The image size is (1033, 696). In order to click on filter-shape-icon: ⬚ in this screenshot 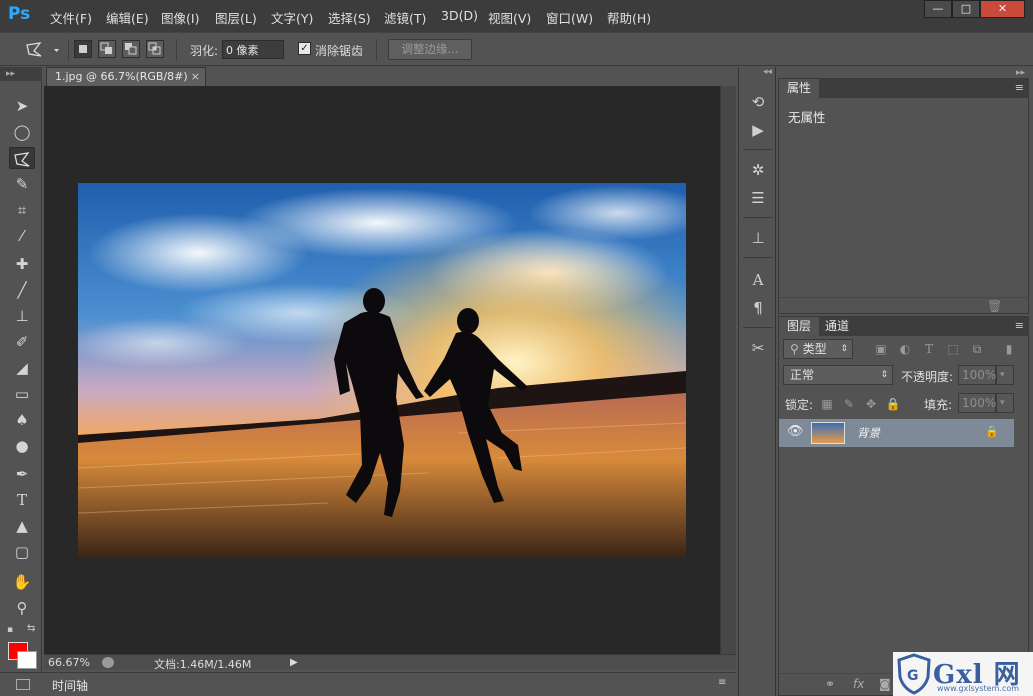, I will do `click(953, 349)`.